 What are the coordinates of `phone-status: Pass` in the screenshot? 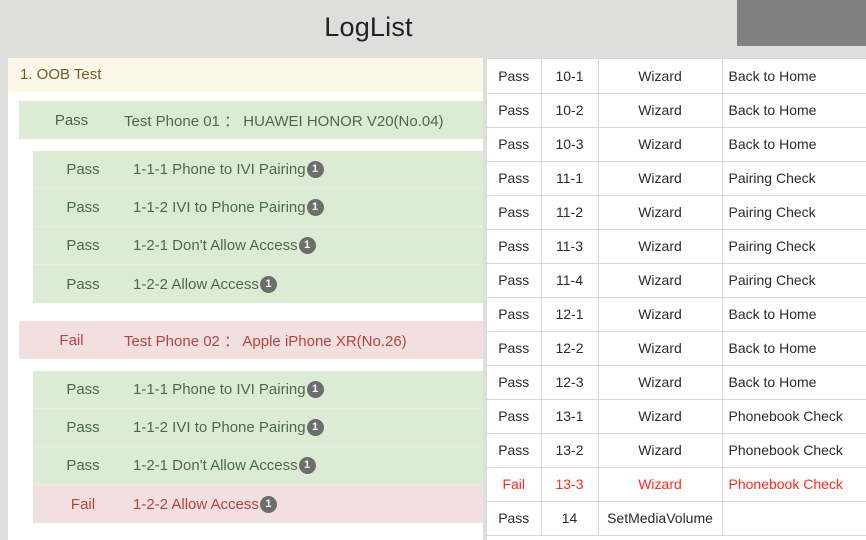 It's located at (71, 120).